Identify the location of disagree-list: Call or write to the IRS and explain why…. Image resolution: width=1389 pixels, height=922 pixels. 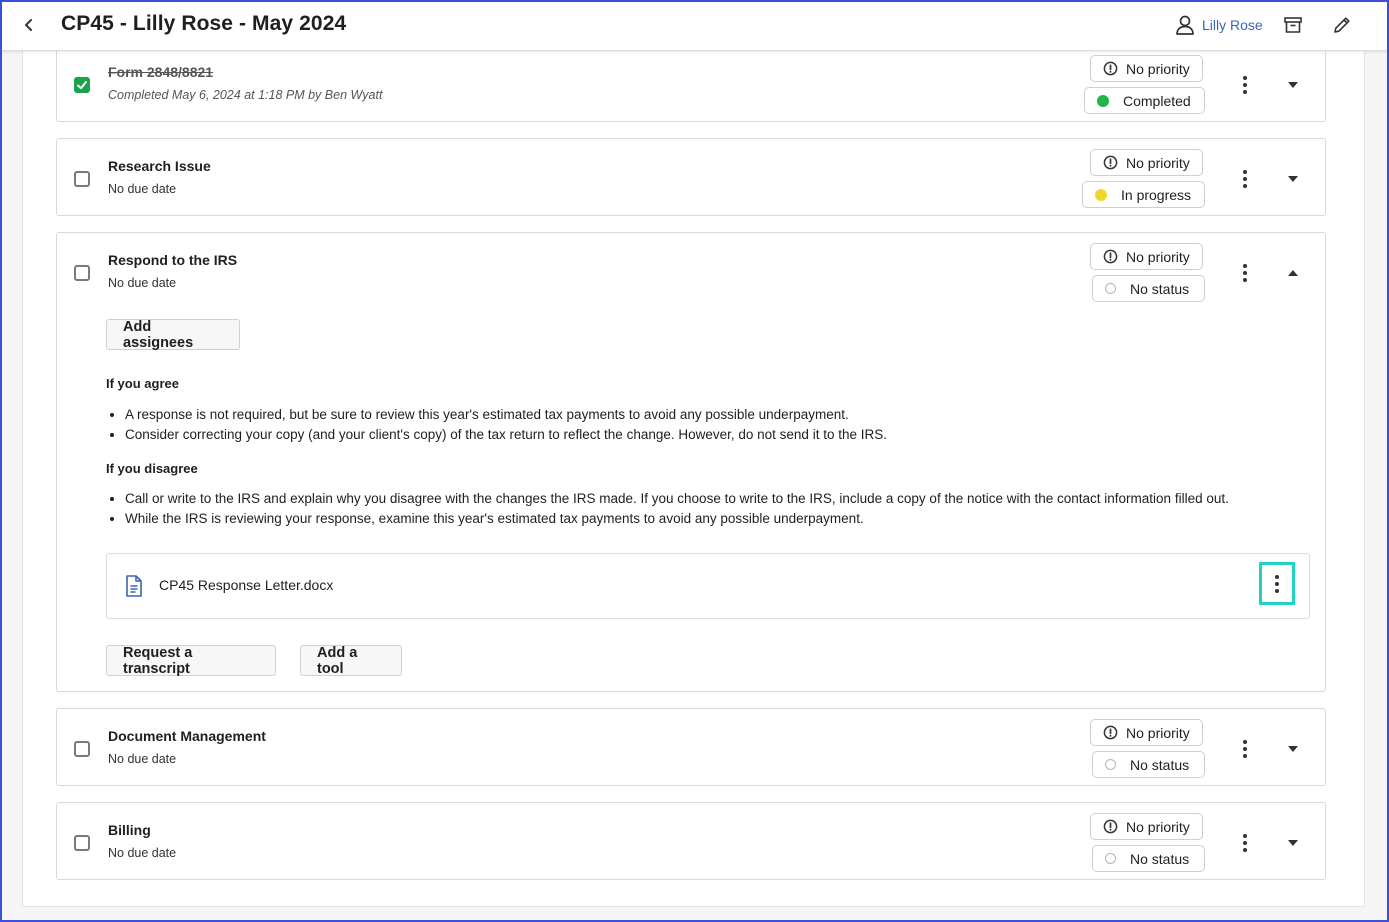
(669, 509).